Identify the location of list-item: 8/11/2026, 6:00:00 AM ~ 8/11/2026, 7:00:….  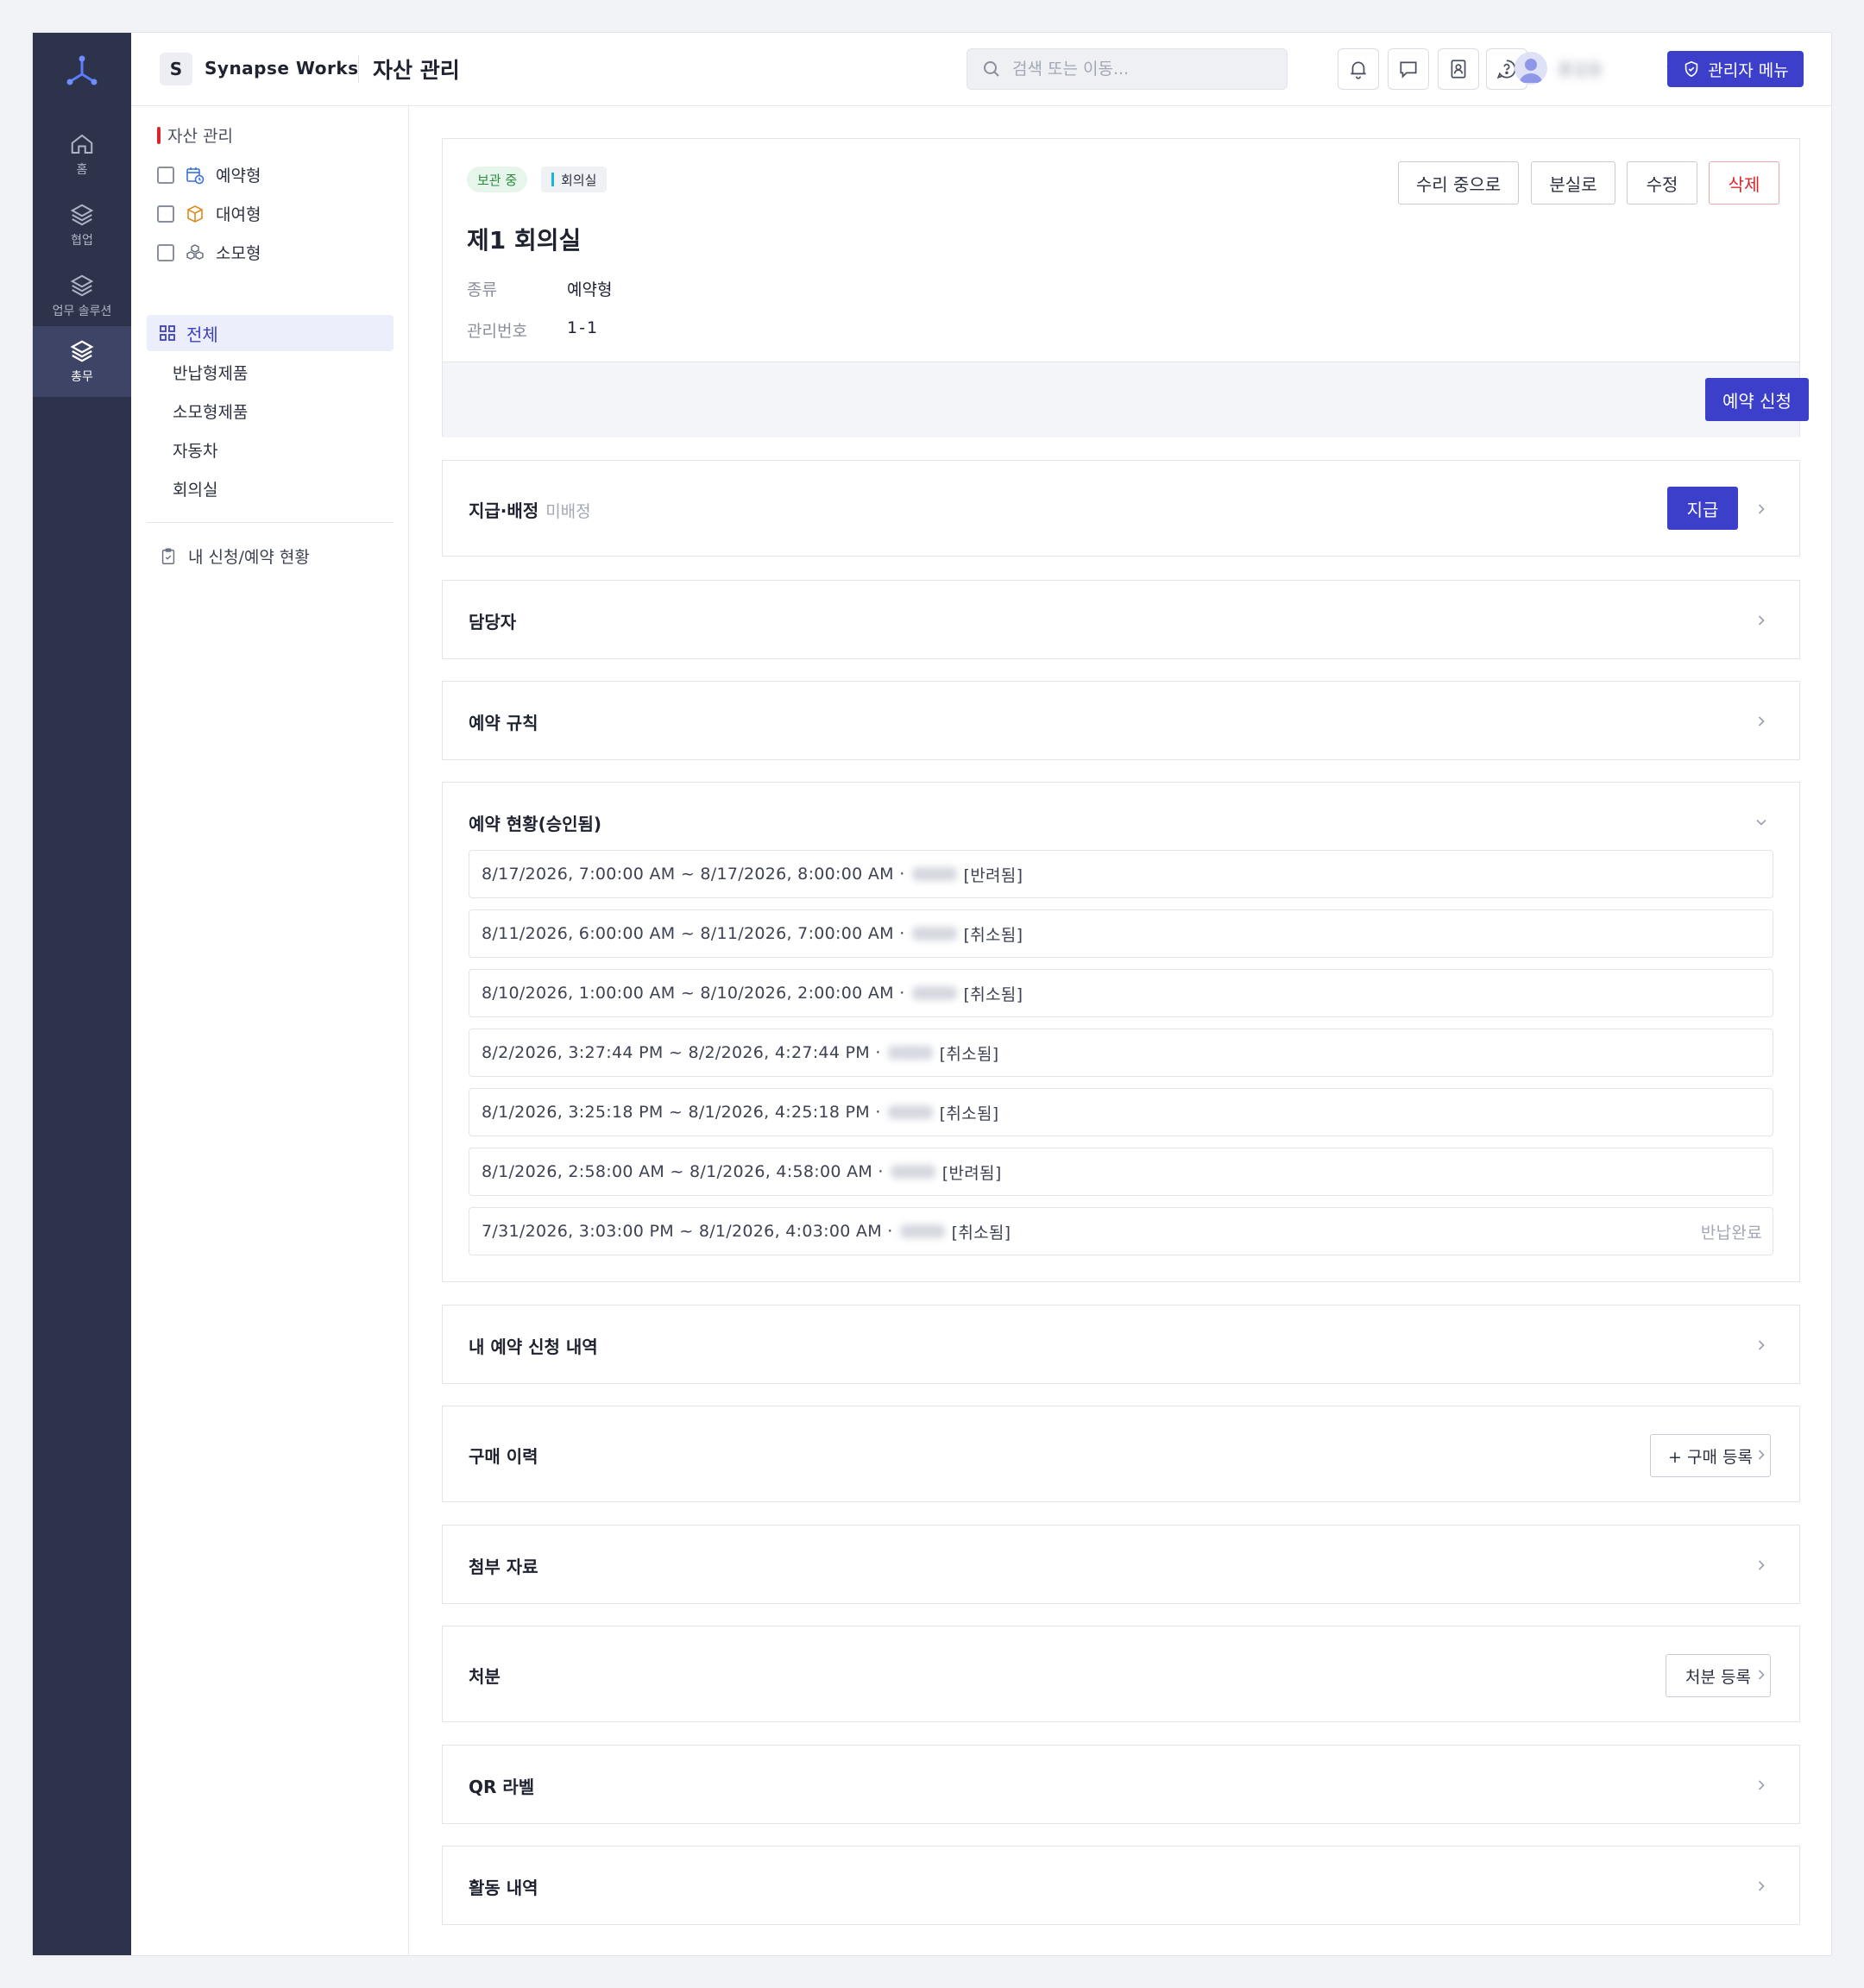
(1121, 934).